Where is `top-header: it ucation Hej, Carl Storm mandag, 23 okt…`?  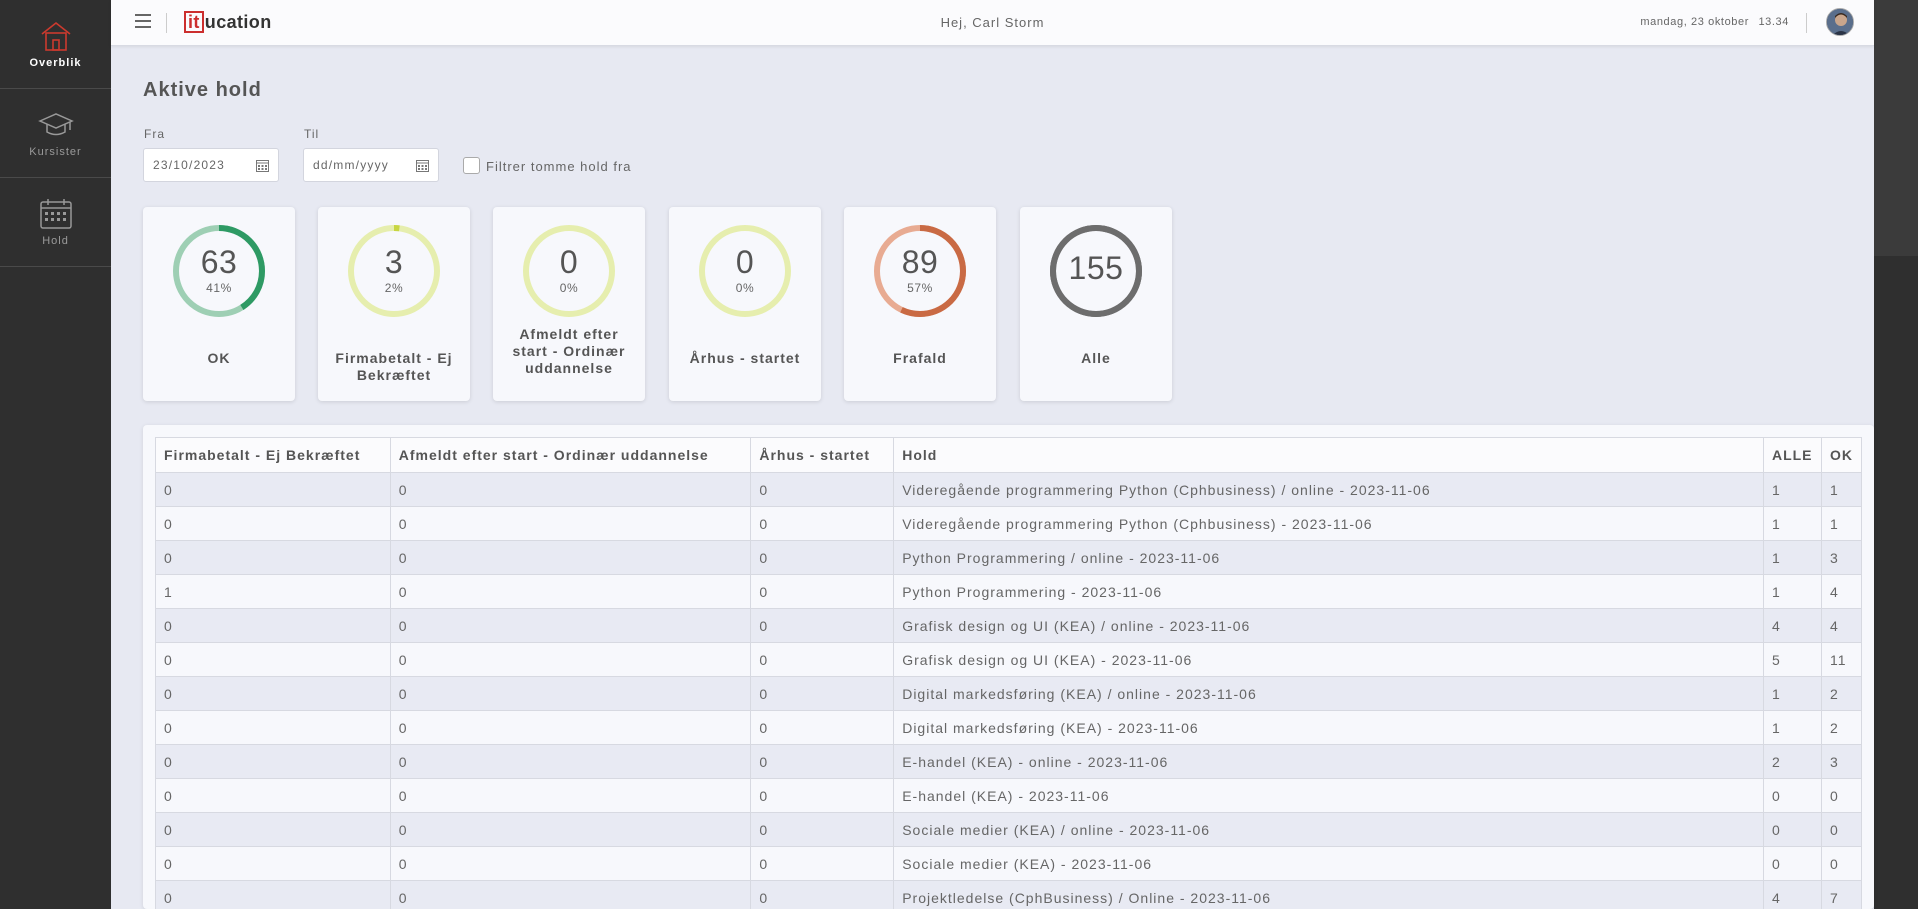
top-header: it ucation Hej, Carl Storm mandag, 23 okt… is located at coordinates (992, 23).